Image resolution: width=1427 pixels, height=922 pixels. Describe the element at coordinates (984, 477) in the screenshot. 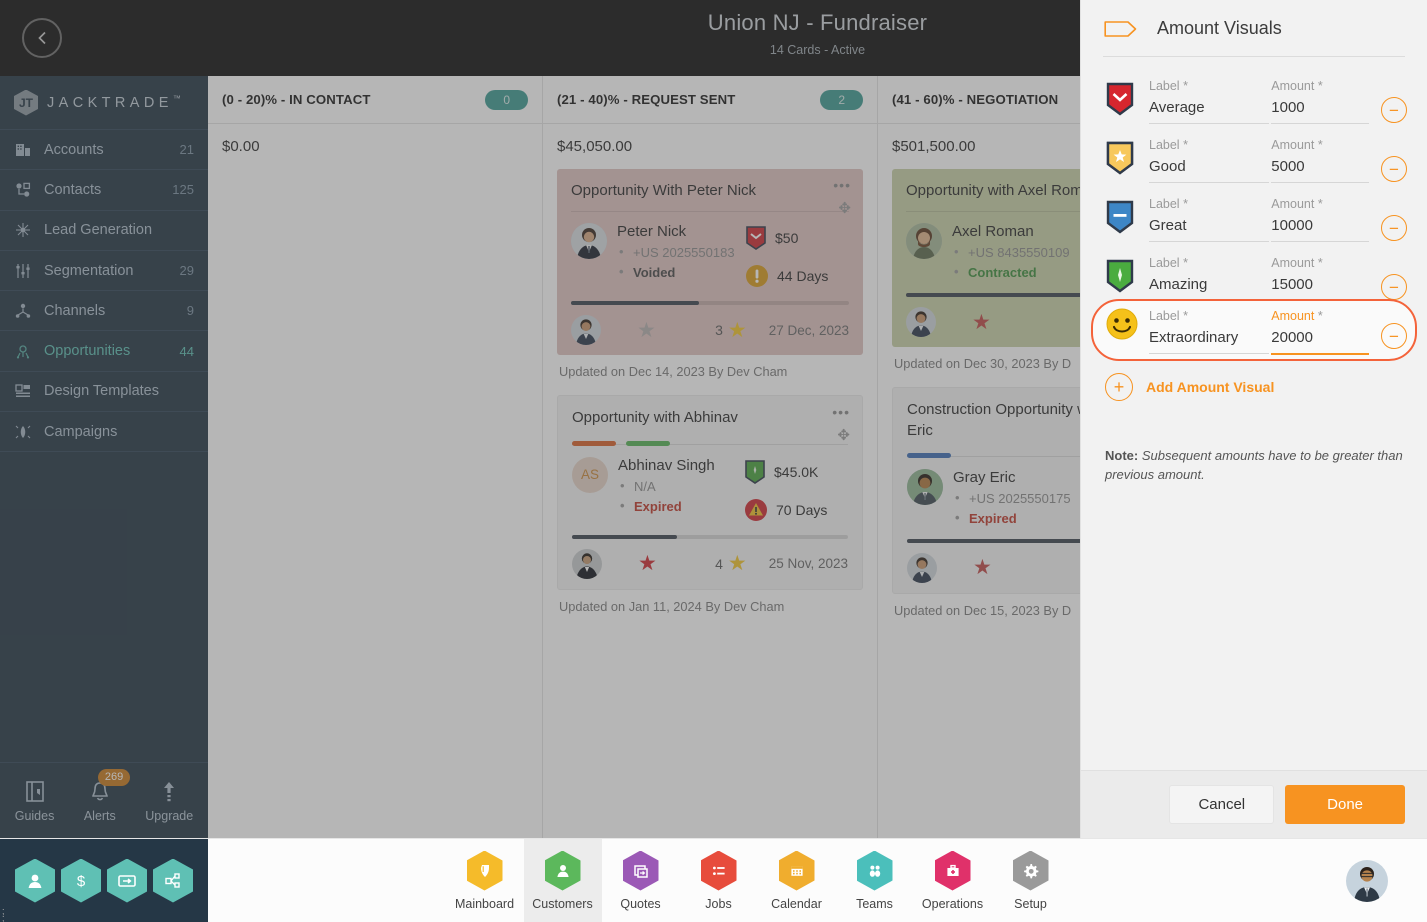

I see `contact-name: Gray Eric` at that location.